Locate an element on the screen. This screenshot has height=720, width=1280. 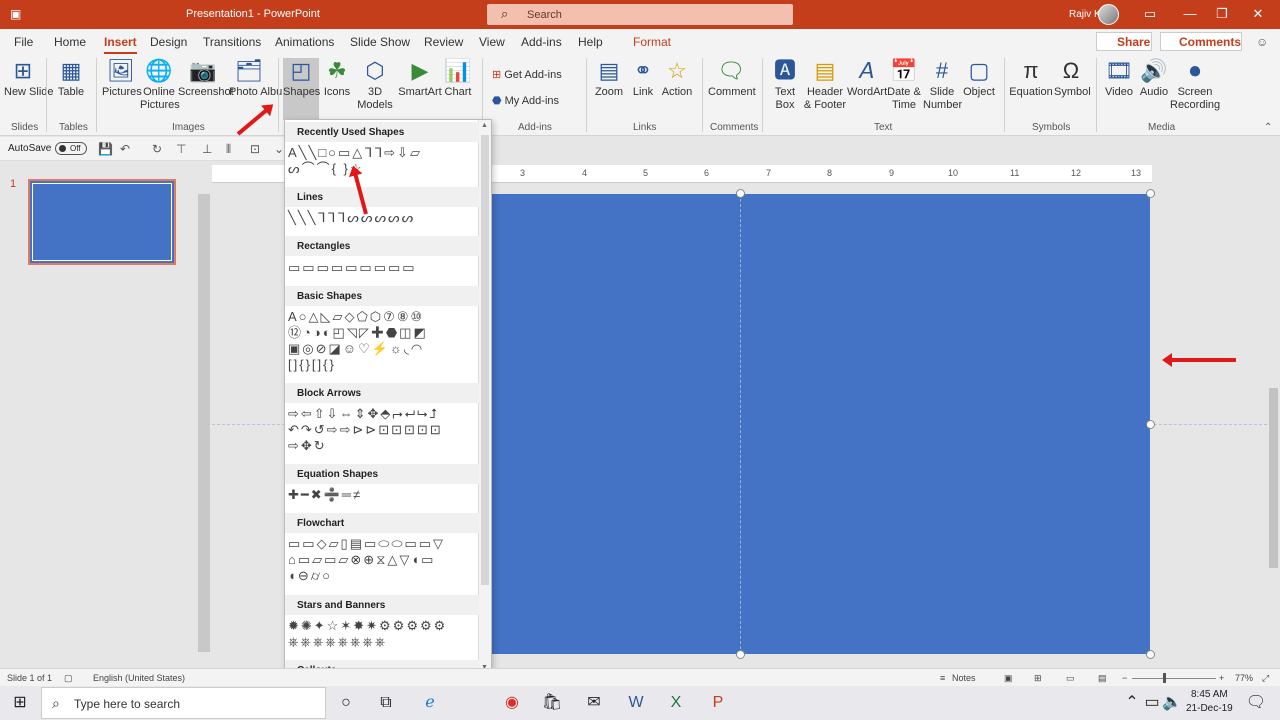
tab-slide-show: Slide Show is located at coordinates (380, 42).